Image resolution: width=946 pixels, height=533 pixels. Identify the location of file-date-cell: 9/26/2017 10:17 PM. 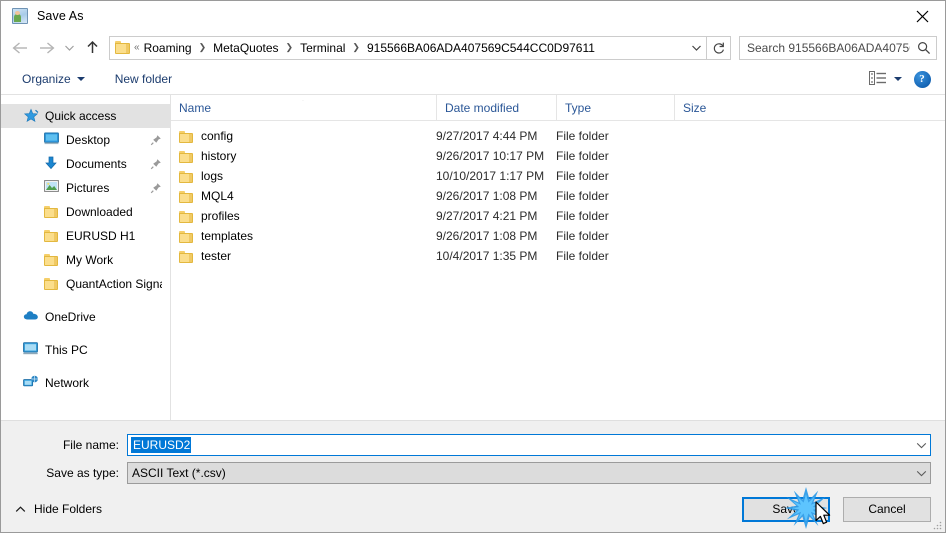
(490, 156).